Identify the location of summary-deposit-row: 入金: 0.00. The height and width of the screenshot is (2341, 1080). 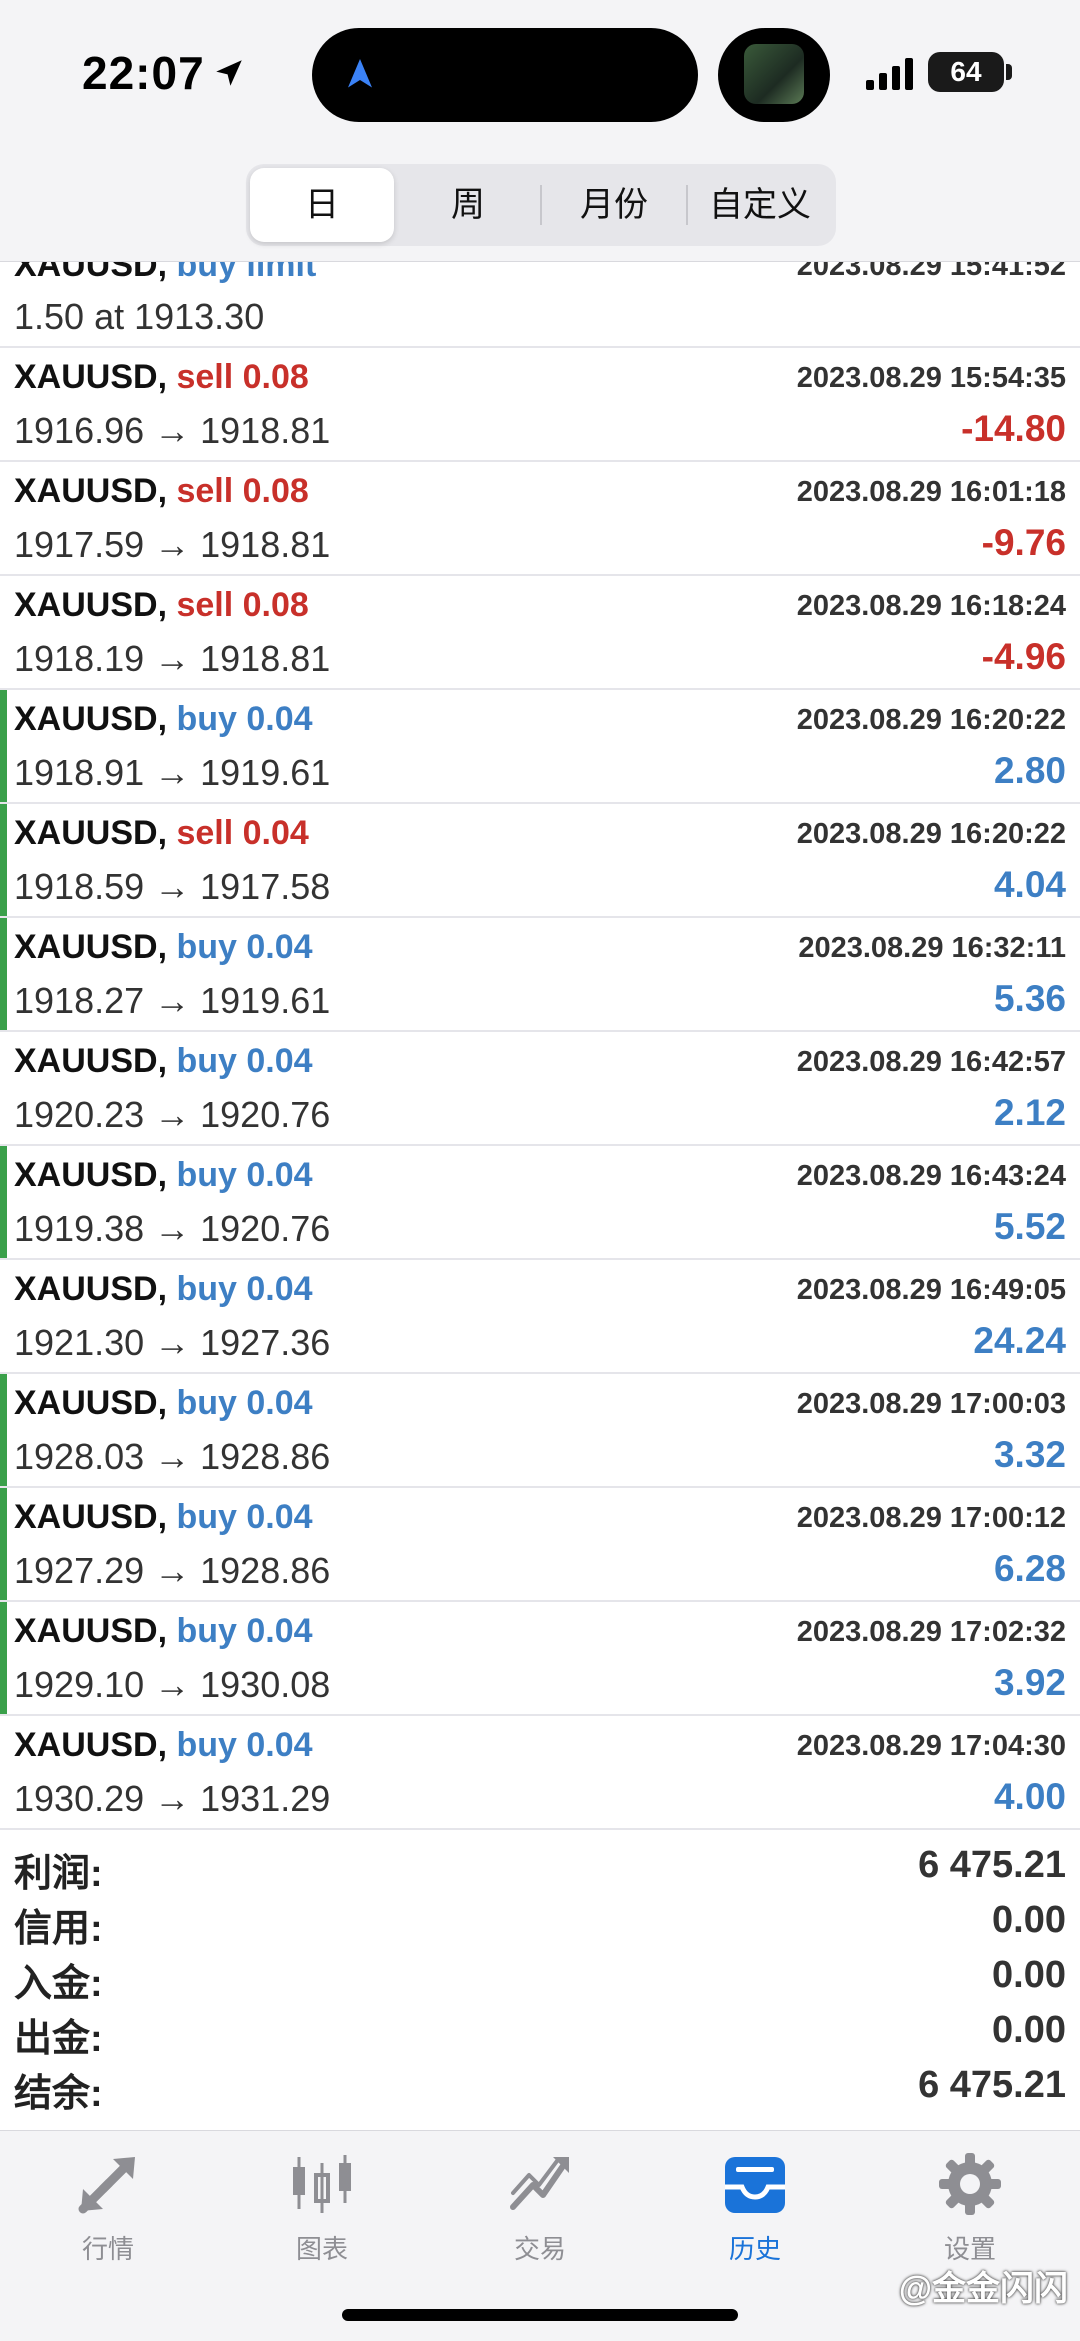
(540, 1976).